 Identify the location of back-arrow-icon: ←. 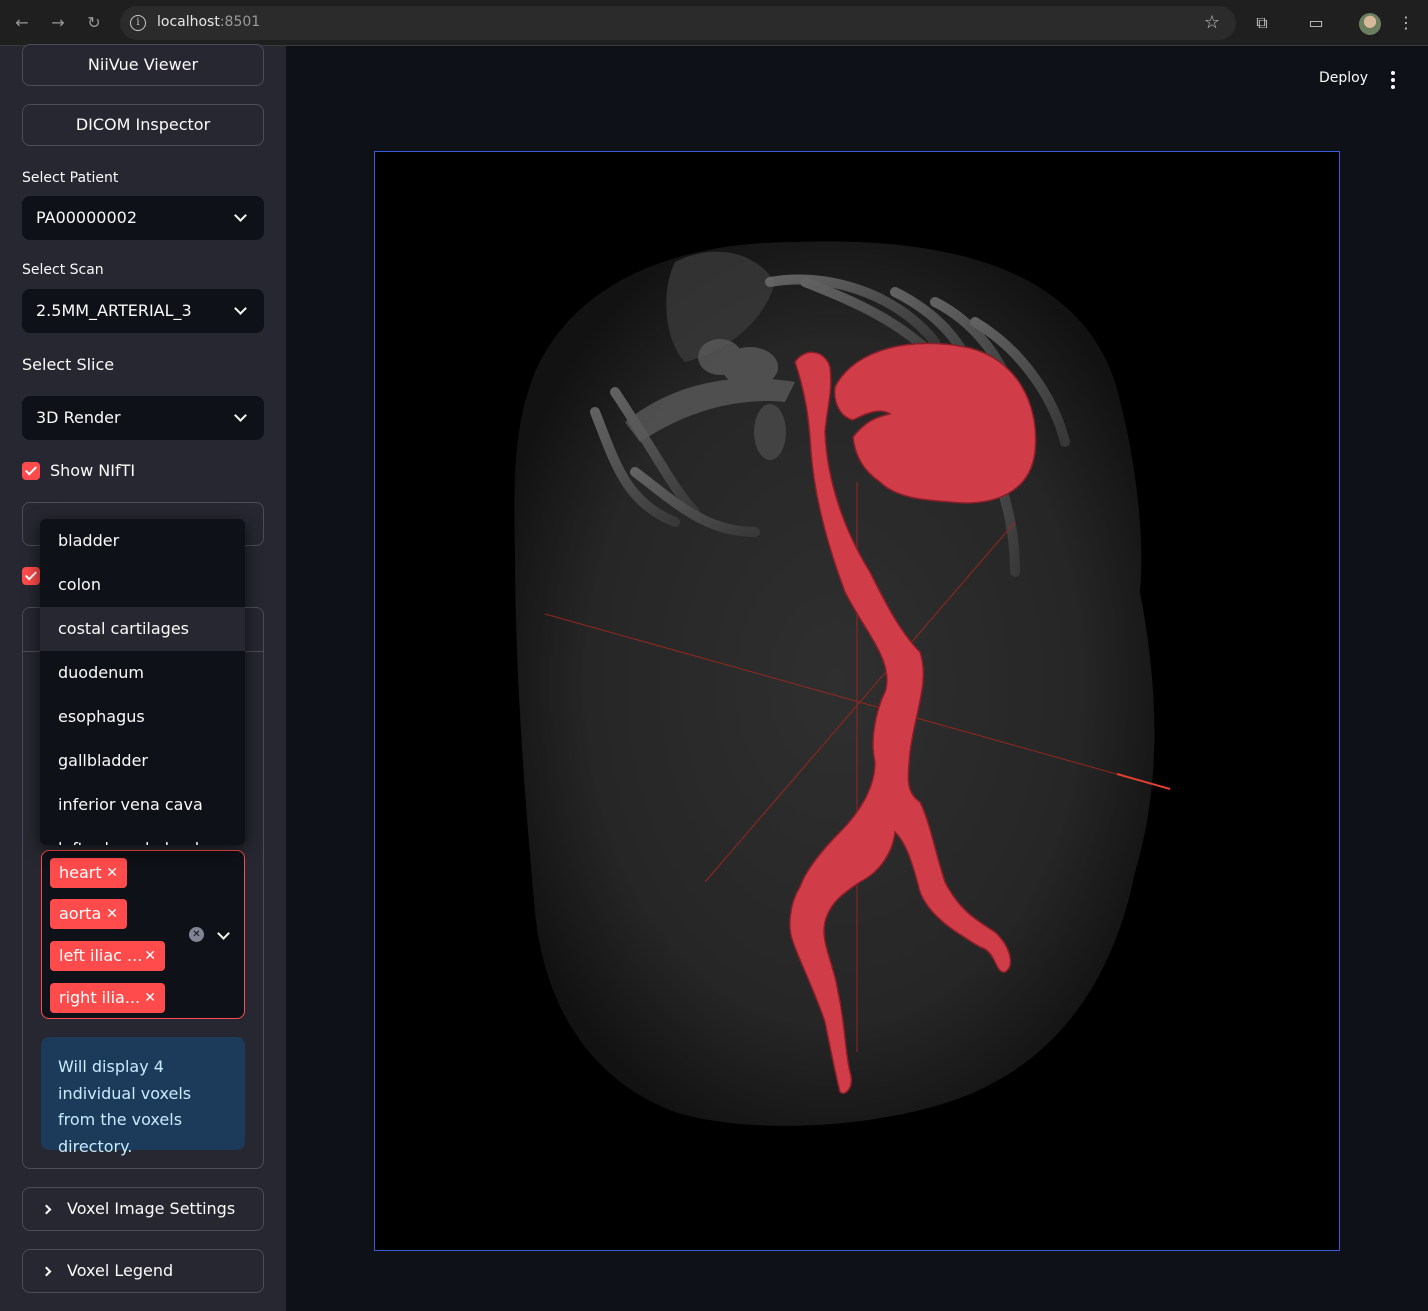
(22, 23).